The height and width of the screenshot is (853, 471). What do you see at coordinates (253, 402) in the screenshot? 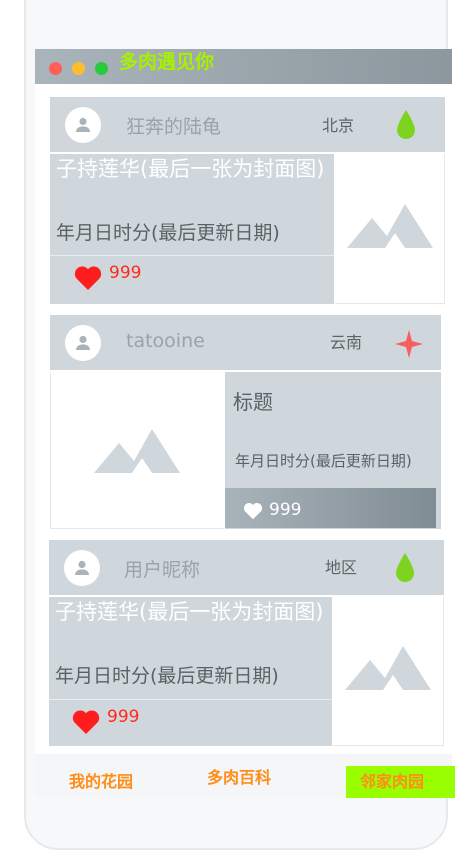
I see `post-title: 标题` at bounding box center [253, 402].